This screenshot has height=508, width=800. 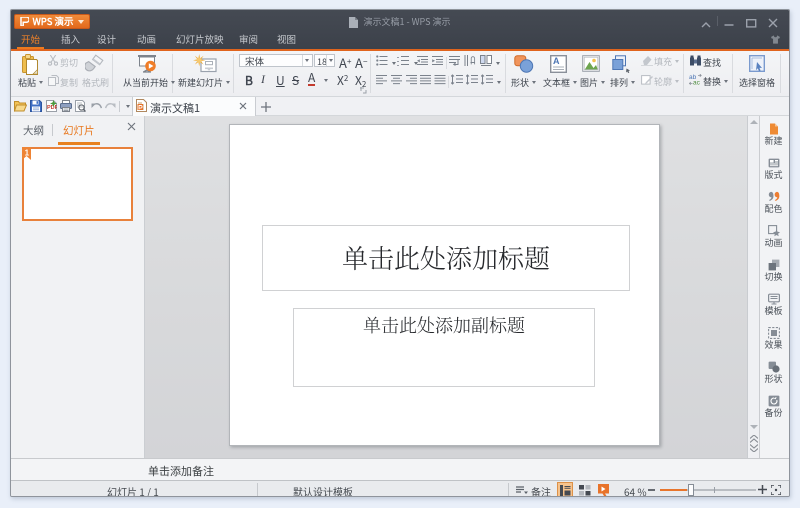 I want to click on svg-text: 1, so click(x=27, y=153).